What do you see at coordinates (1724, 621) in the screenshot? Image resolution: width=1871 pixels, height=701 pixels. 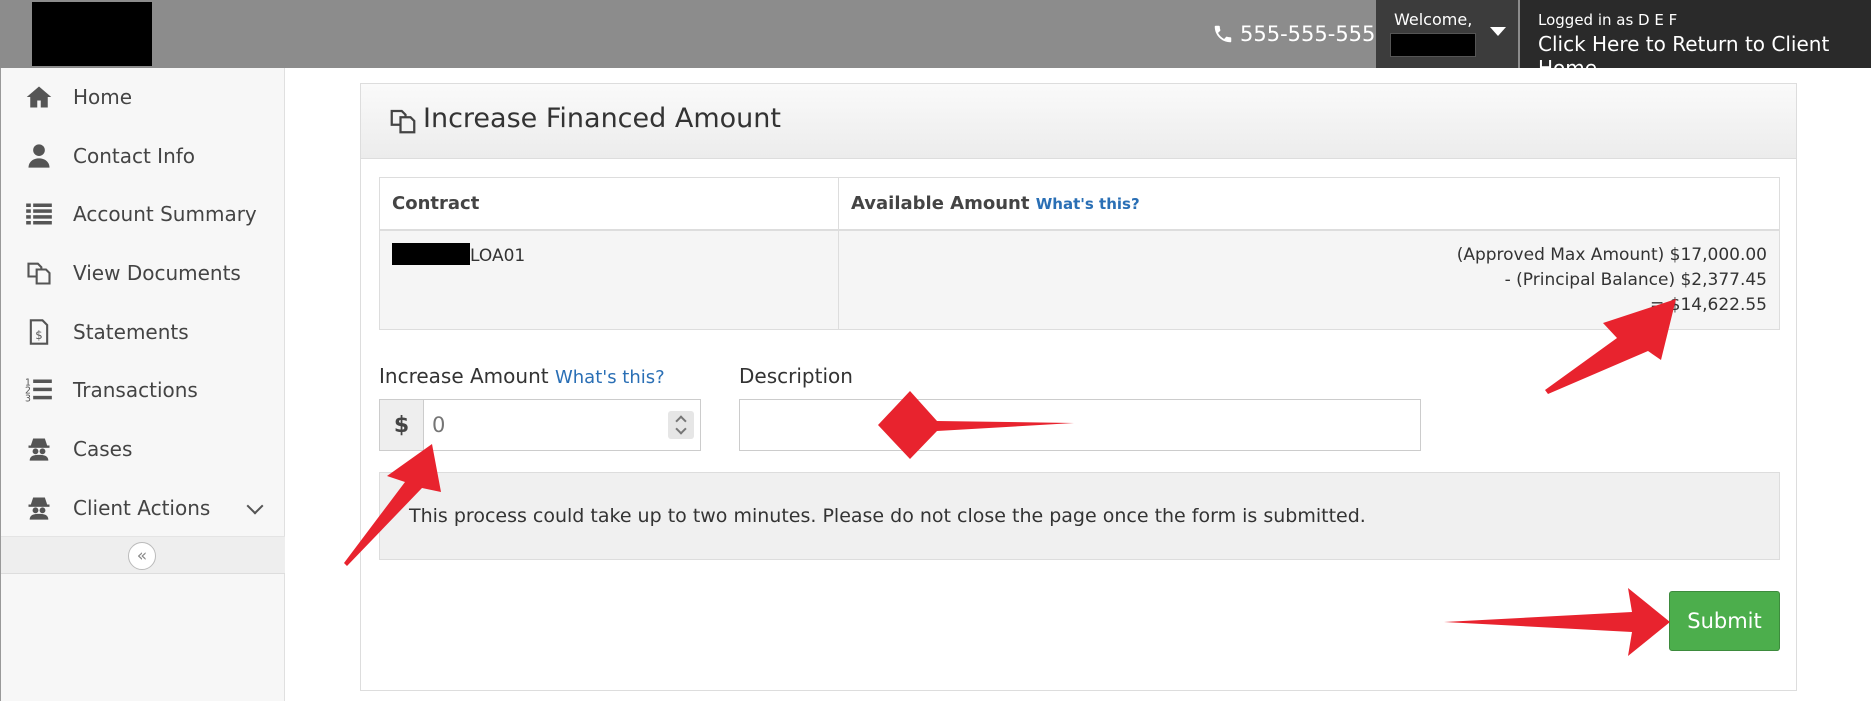 I see `submit-button: Submit` at bounding box center [1724, 621].